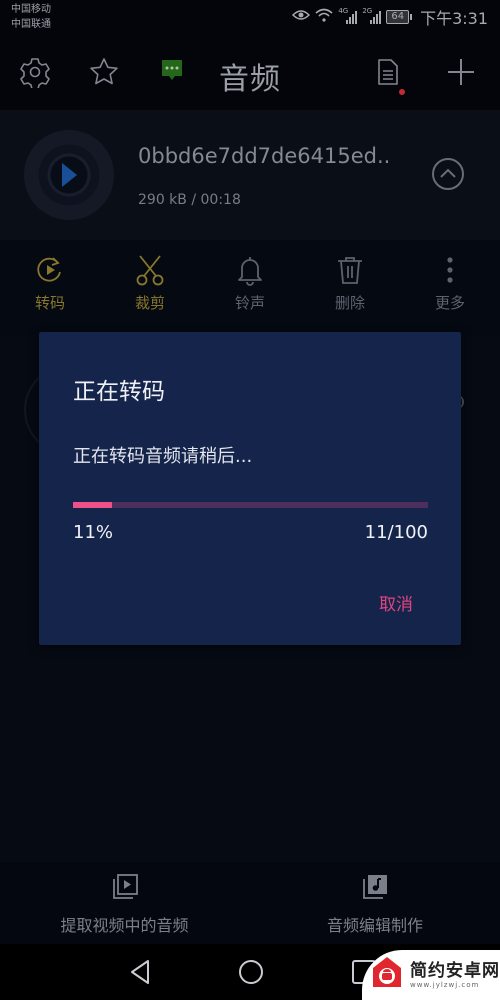 The height and width of the screenshot is (1000, 500). I want to click on android-logo-icon, so click(387, 972).